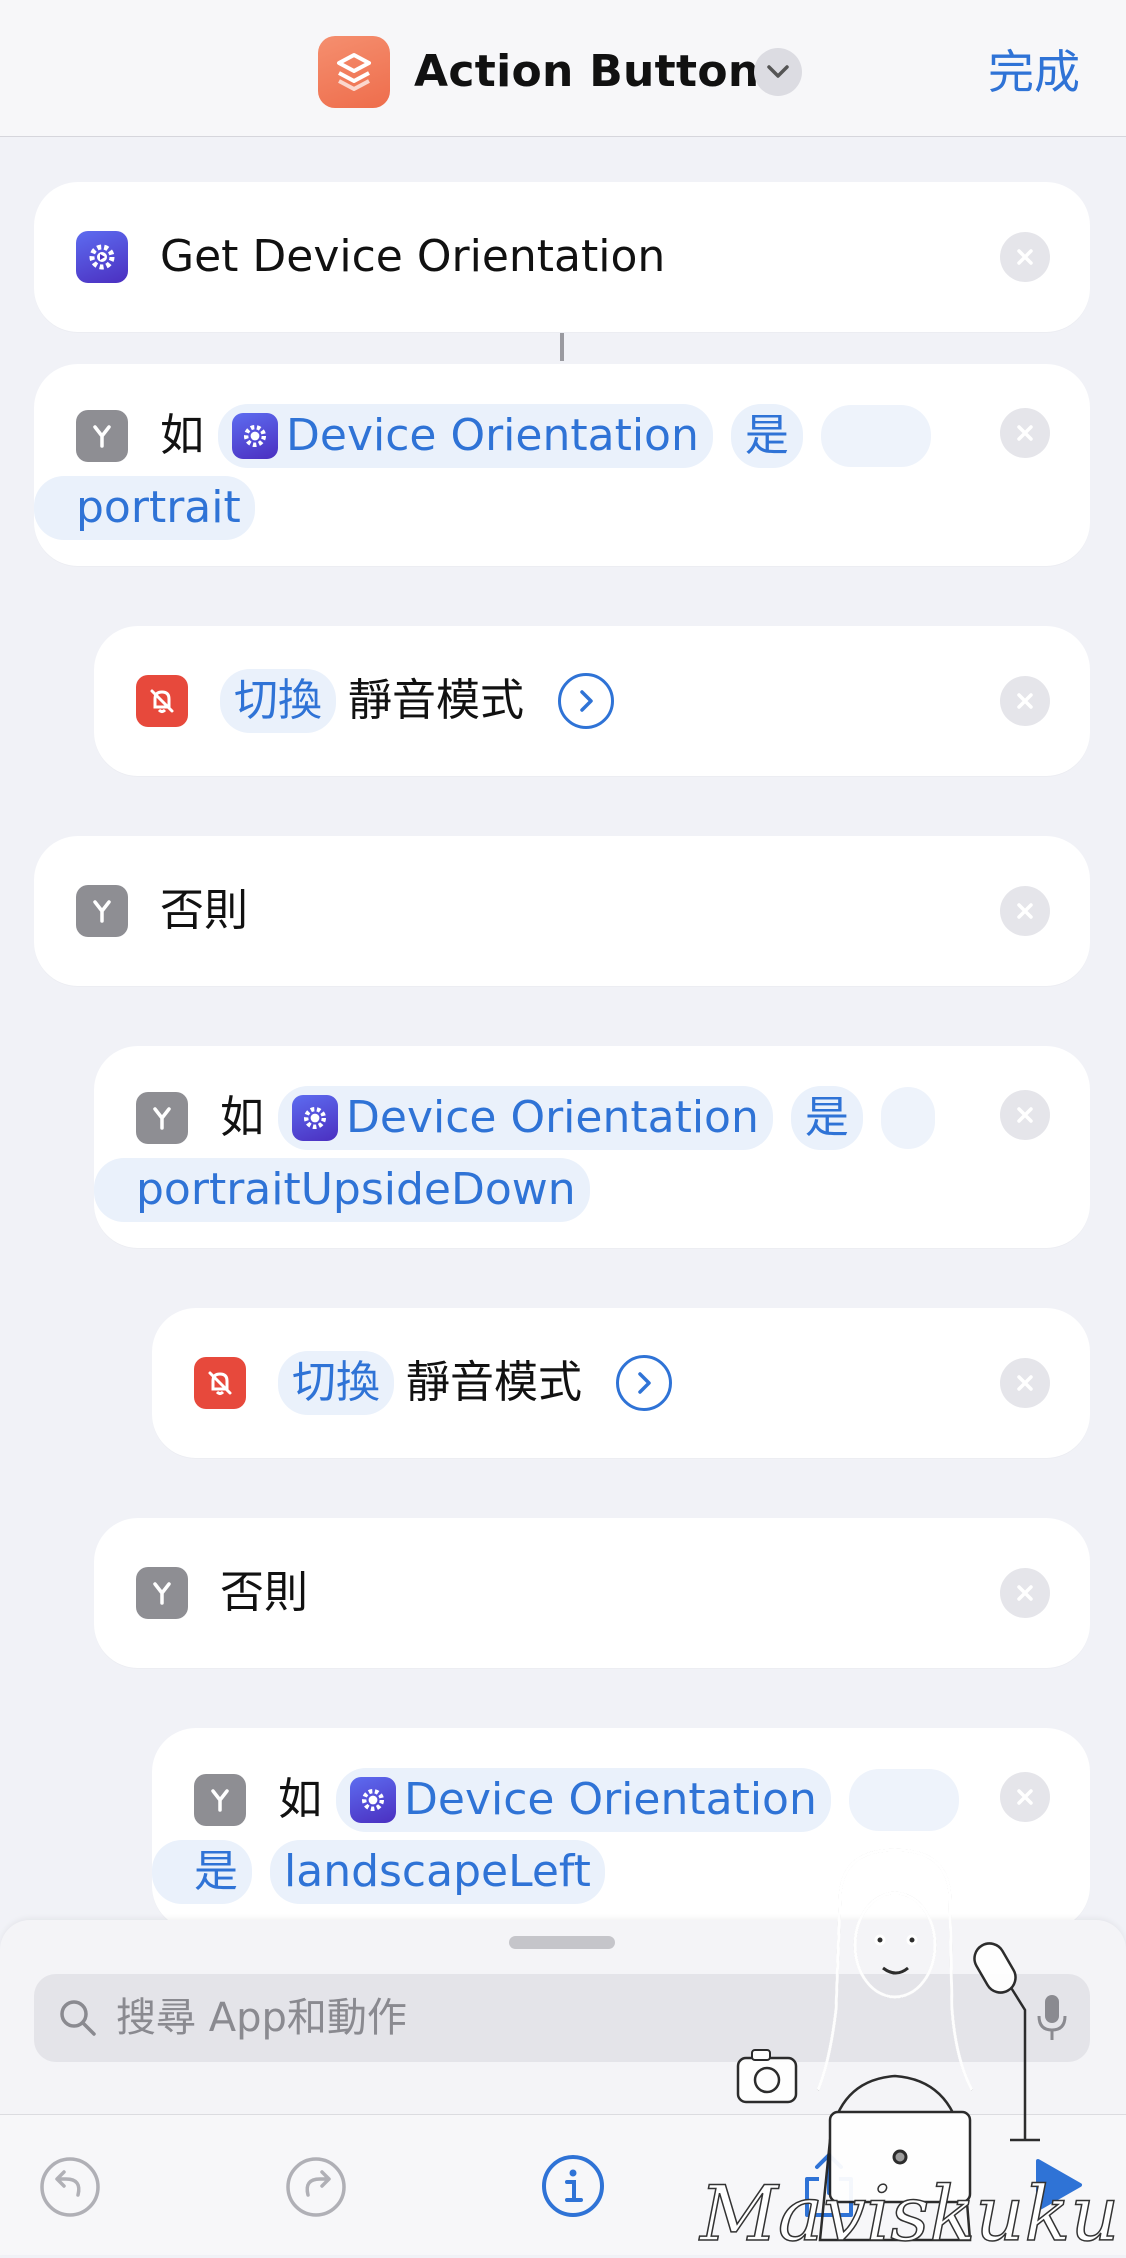  What do you see at coordinates (413, 256) in the screenshot?
I see `action-label: Get Device Orientation` at bounding box center [413, 256].